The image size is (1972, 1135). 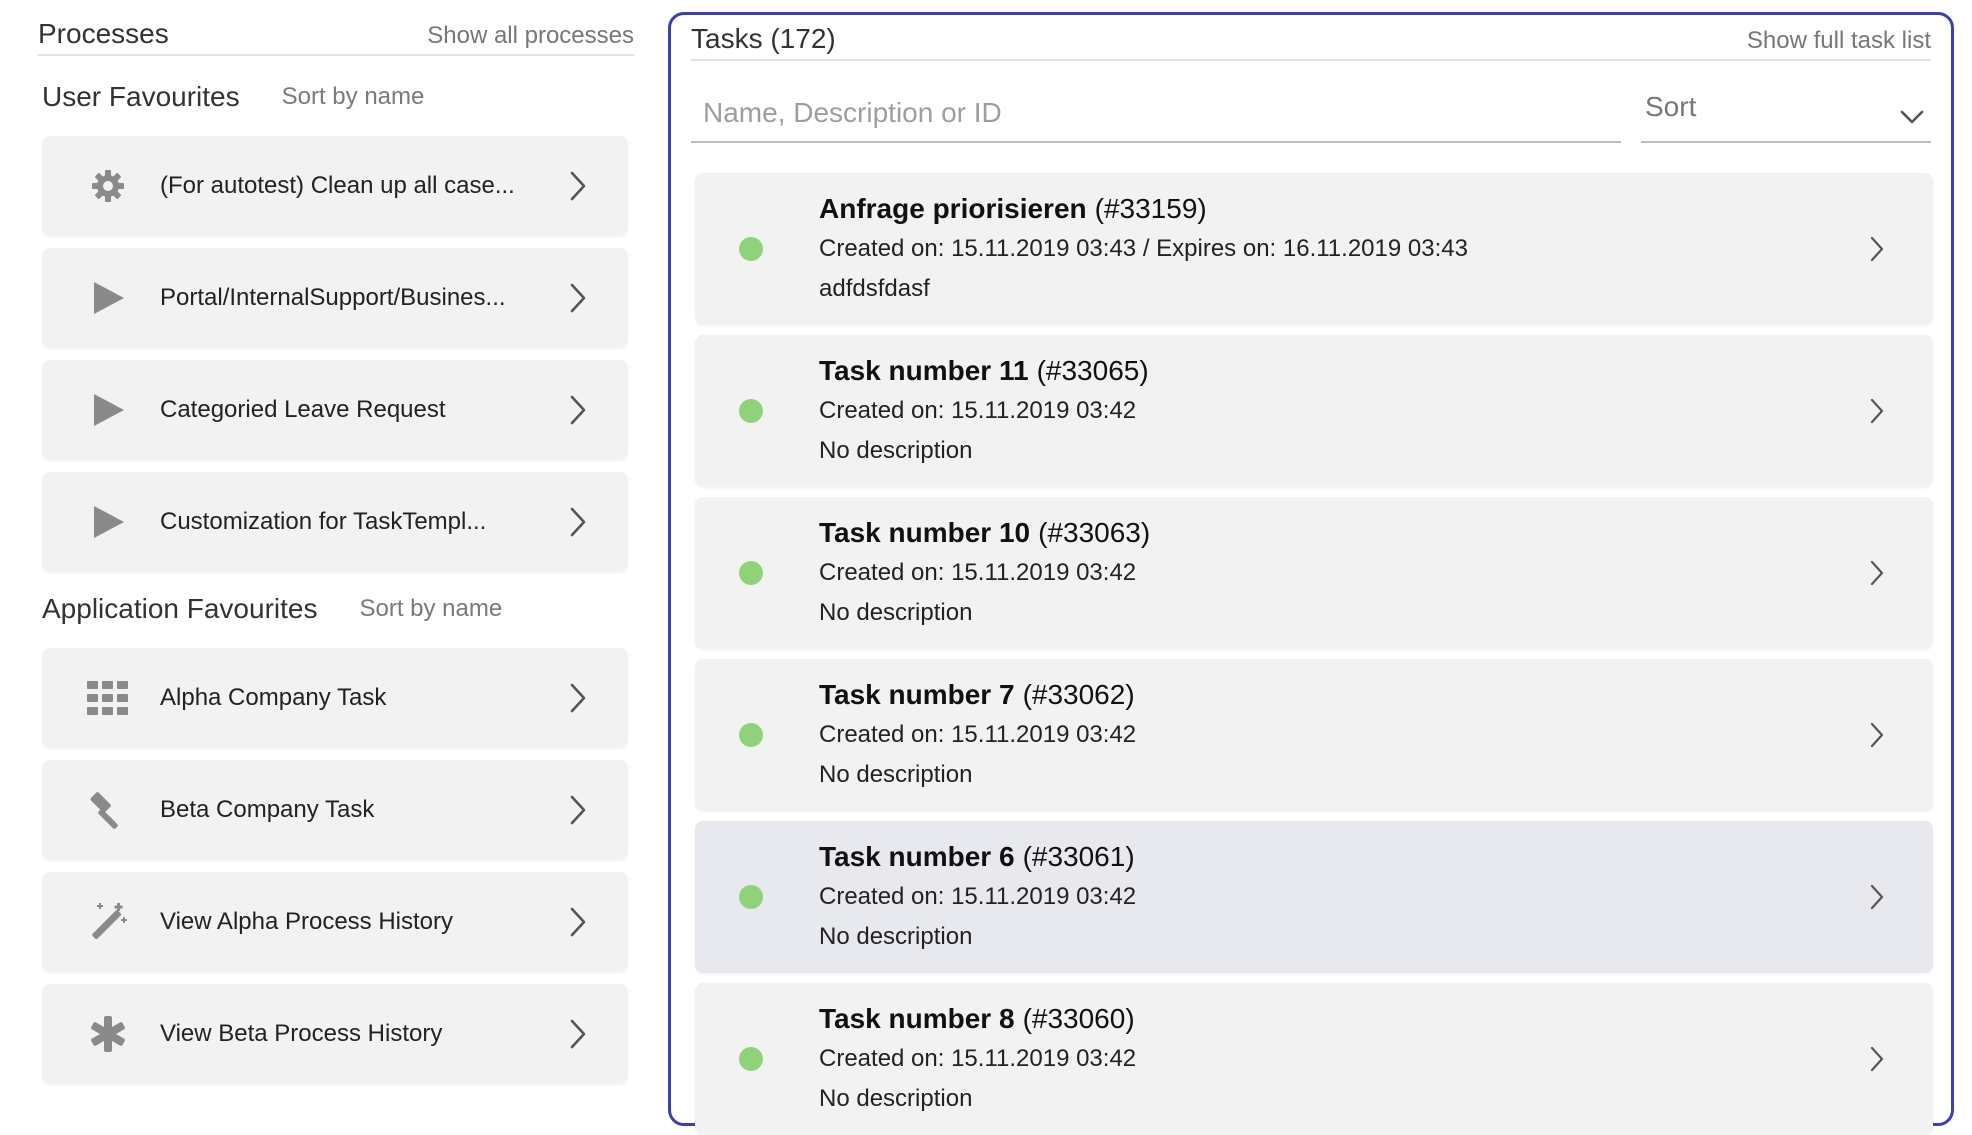 What do you see at coordinates (1150, 208) in the screenshot?
I see `task-id: (#33159)` at bounding box center [1150, 208].